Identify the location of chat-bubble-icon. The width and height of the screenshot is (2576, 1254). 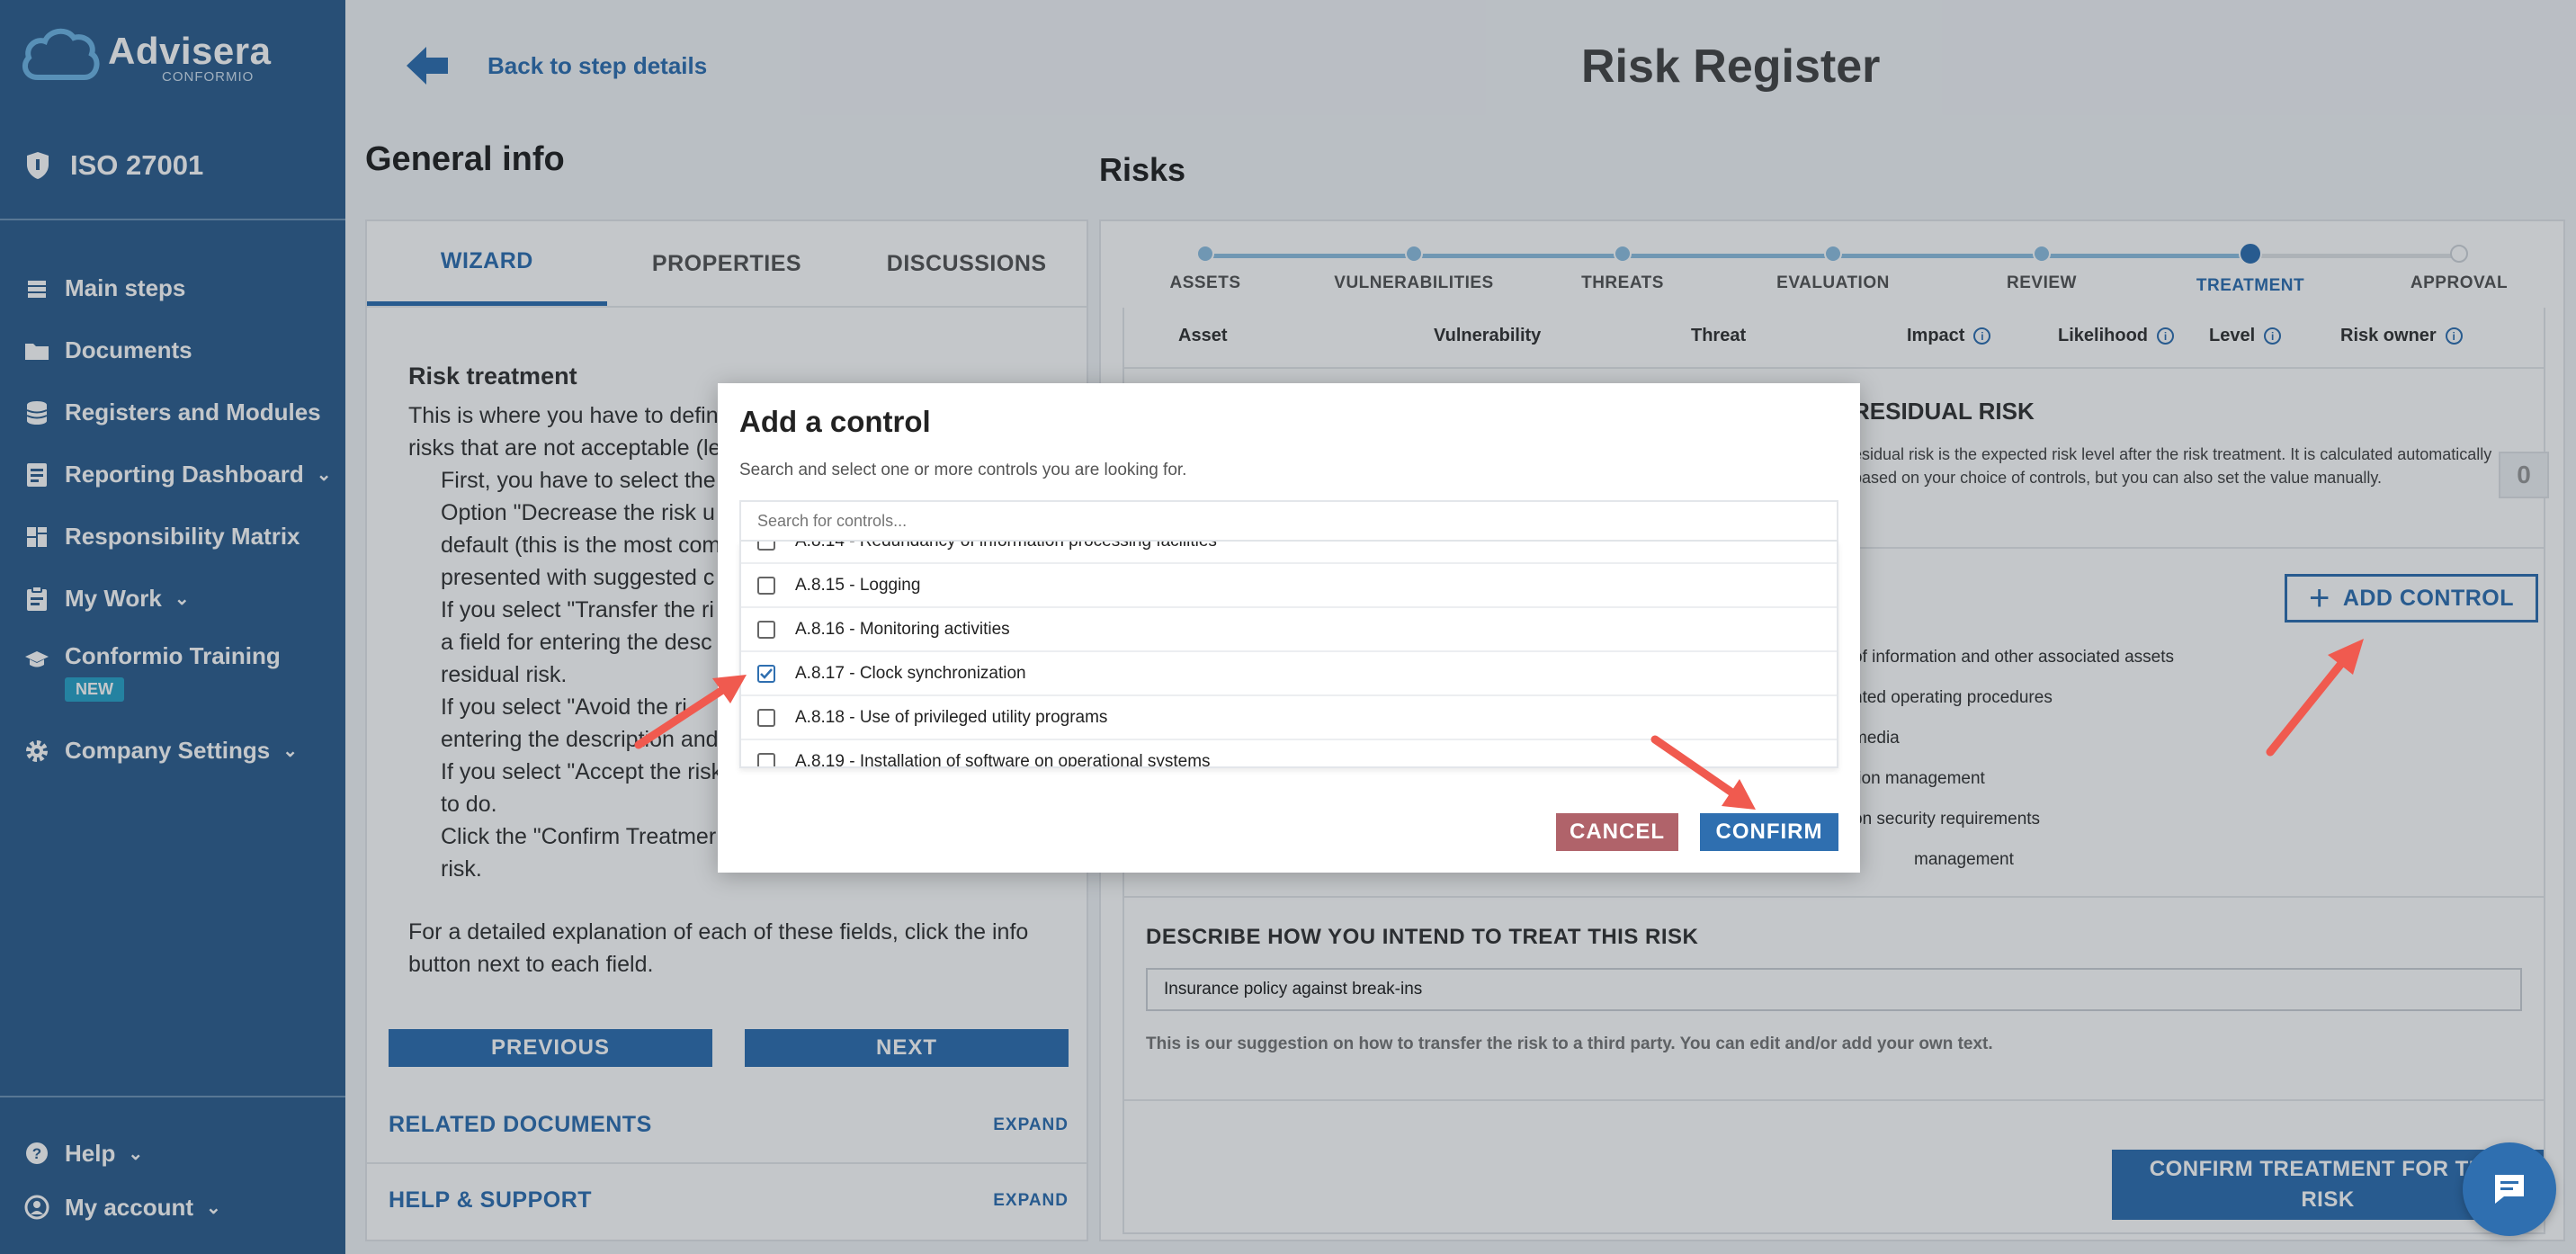
(2509, 1189).